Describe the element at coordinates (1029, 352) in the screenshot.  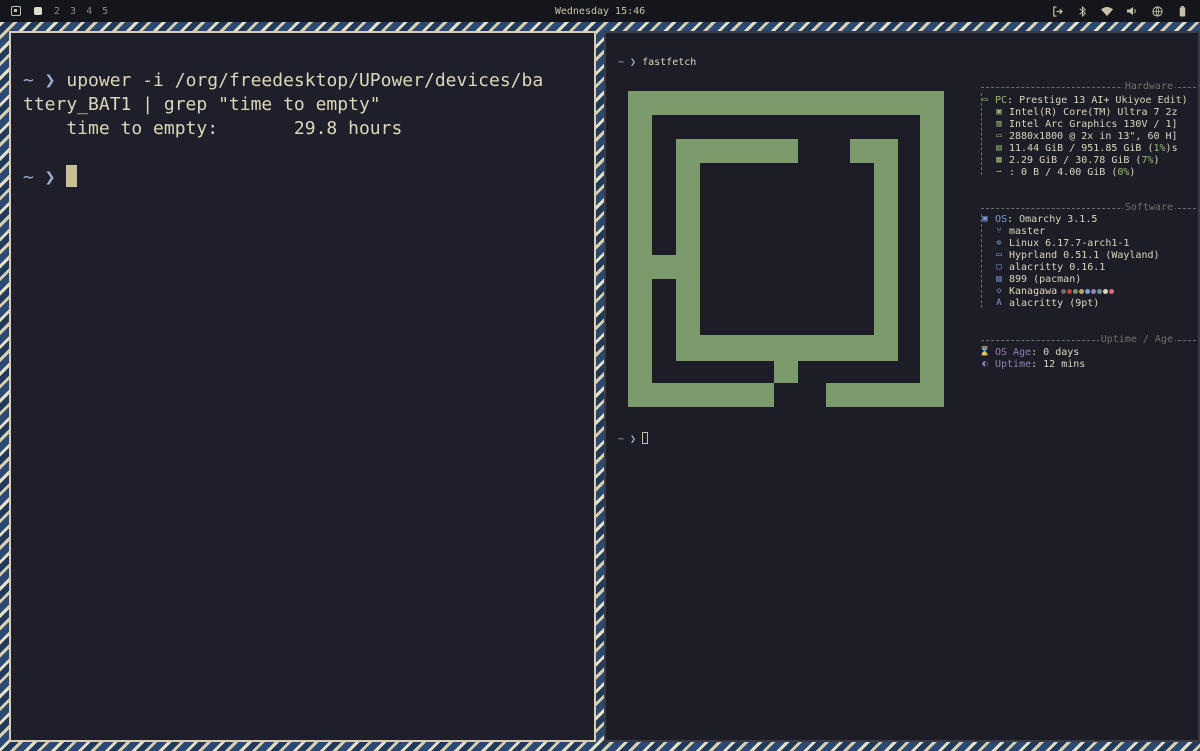
I see `up-row-age: ⌛ OS Age: 0 days` at that location.